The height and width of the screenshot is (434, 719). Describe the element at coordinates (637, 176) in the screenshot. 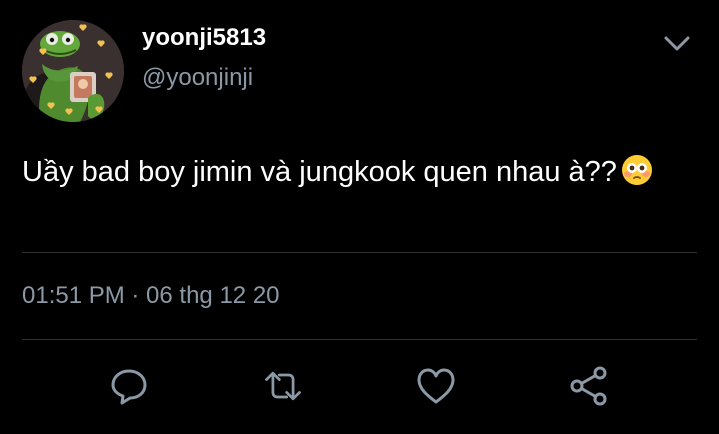

I see `flushed-face-emoji-icon` at that location.